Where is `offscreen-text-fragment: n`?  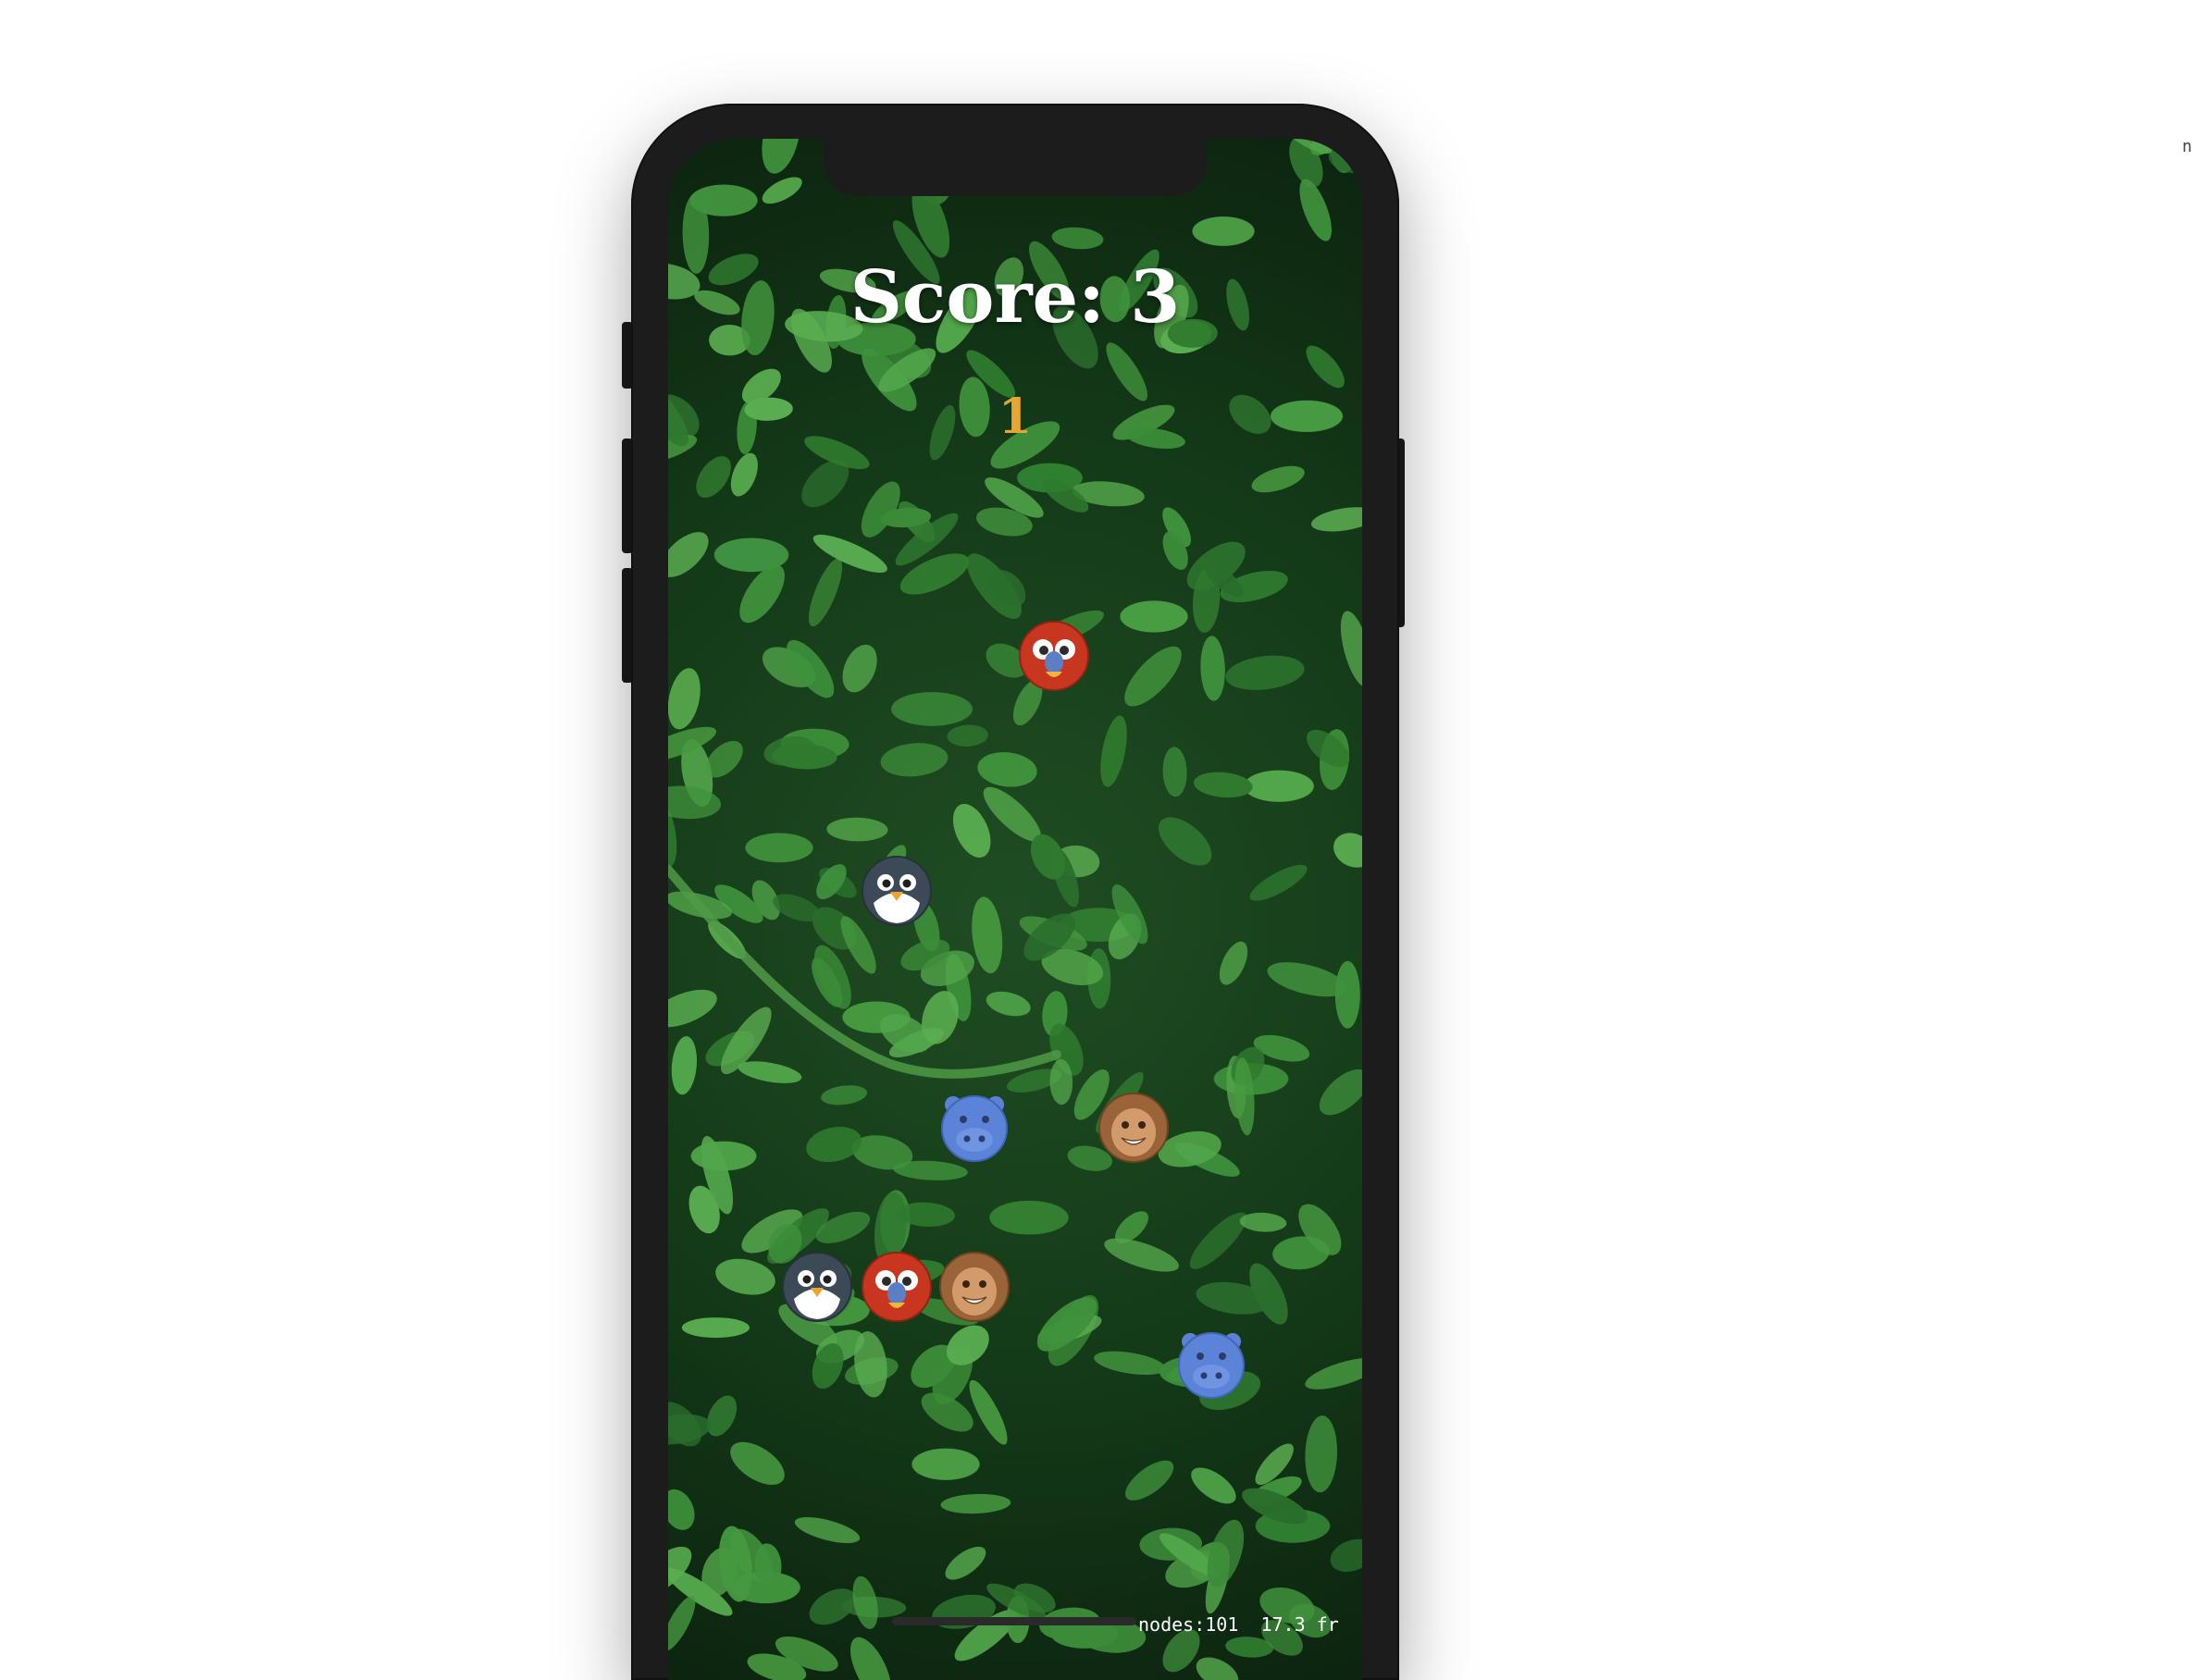
offscreen-text-fragment: n is located at coordinates (2187, 146).